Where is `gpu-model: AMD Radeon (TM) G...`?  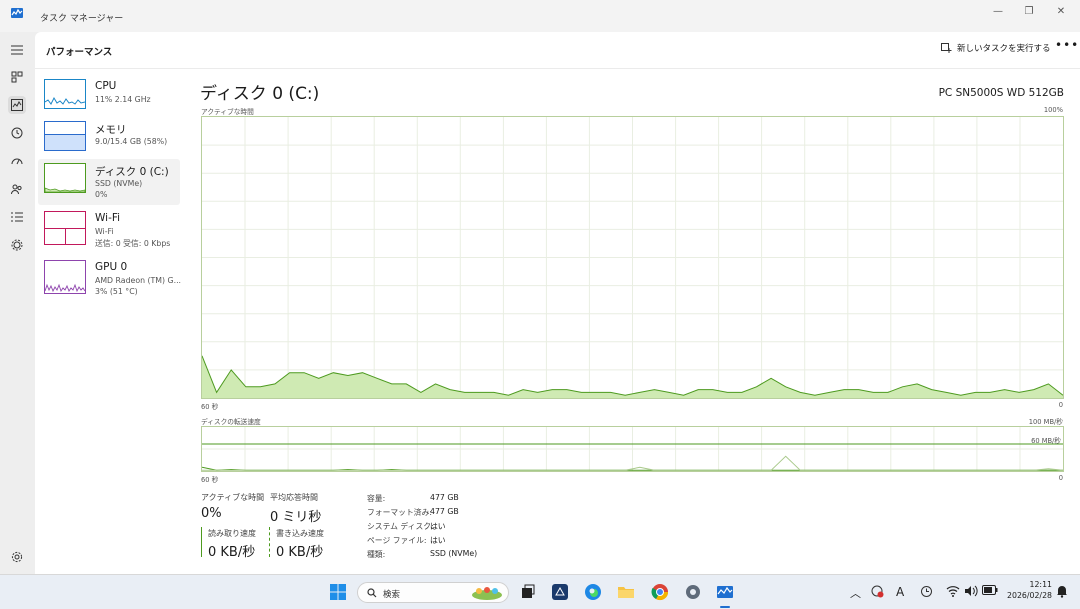 gpu-model: AMD Radeon (TM) G... is located at coordinates (138, 280).